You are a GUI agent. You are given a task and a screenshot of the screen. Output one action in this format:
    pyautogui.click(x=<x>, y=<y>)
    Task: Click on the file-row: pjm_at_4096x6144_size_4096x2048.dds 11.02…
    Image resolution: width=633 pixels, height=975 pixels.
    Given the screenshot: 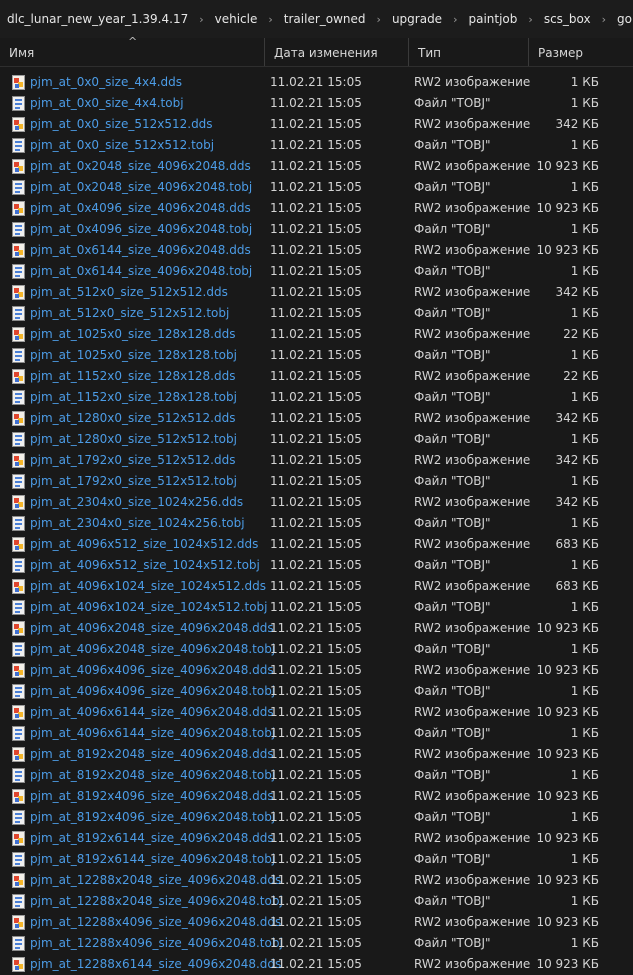 What is the action you would take?
    pyautogui.click(x=316, y=712)
    